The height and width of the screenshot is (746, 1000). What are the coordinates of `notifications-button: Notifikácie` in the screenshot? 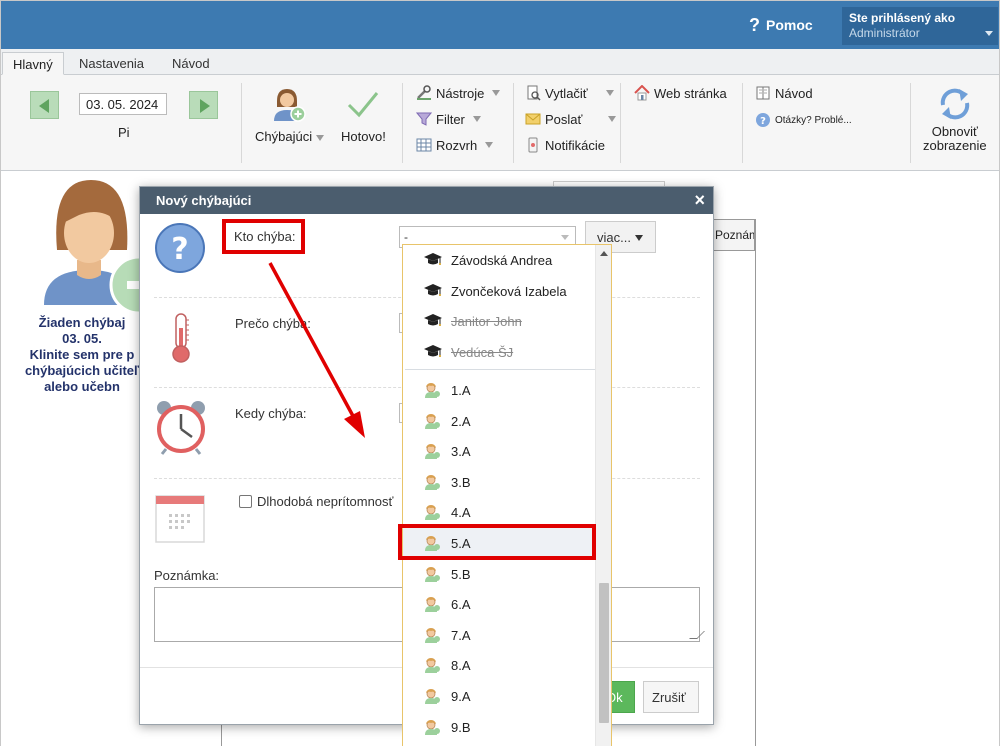 It's located at (565, 145).